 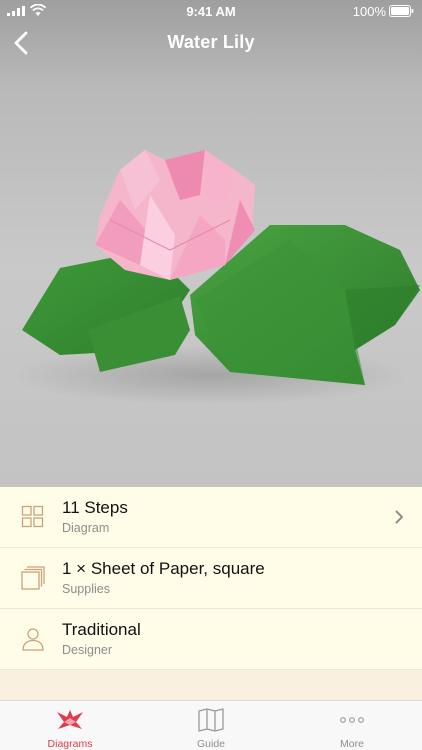 What do you see at coordinates (352, 725) in the screenshot?
I see `tab-more: More` at bounding box center [352, 725].